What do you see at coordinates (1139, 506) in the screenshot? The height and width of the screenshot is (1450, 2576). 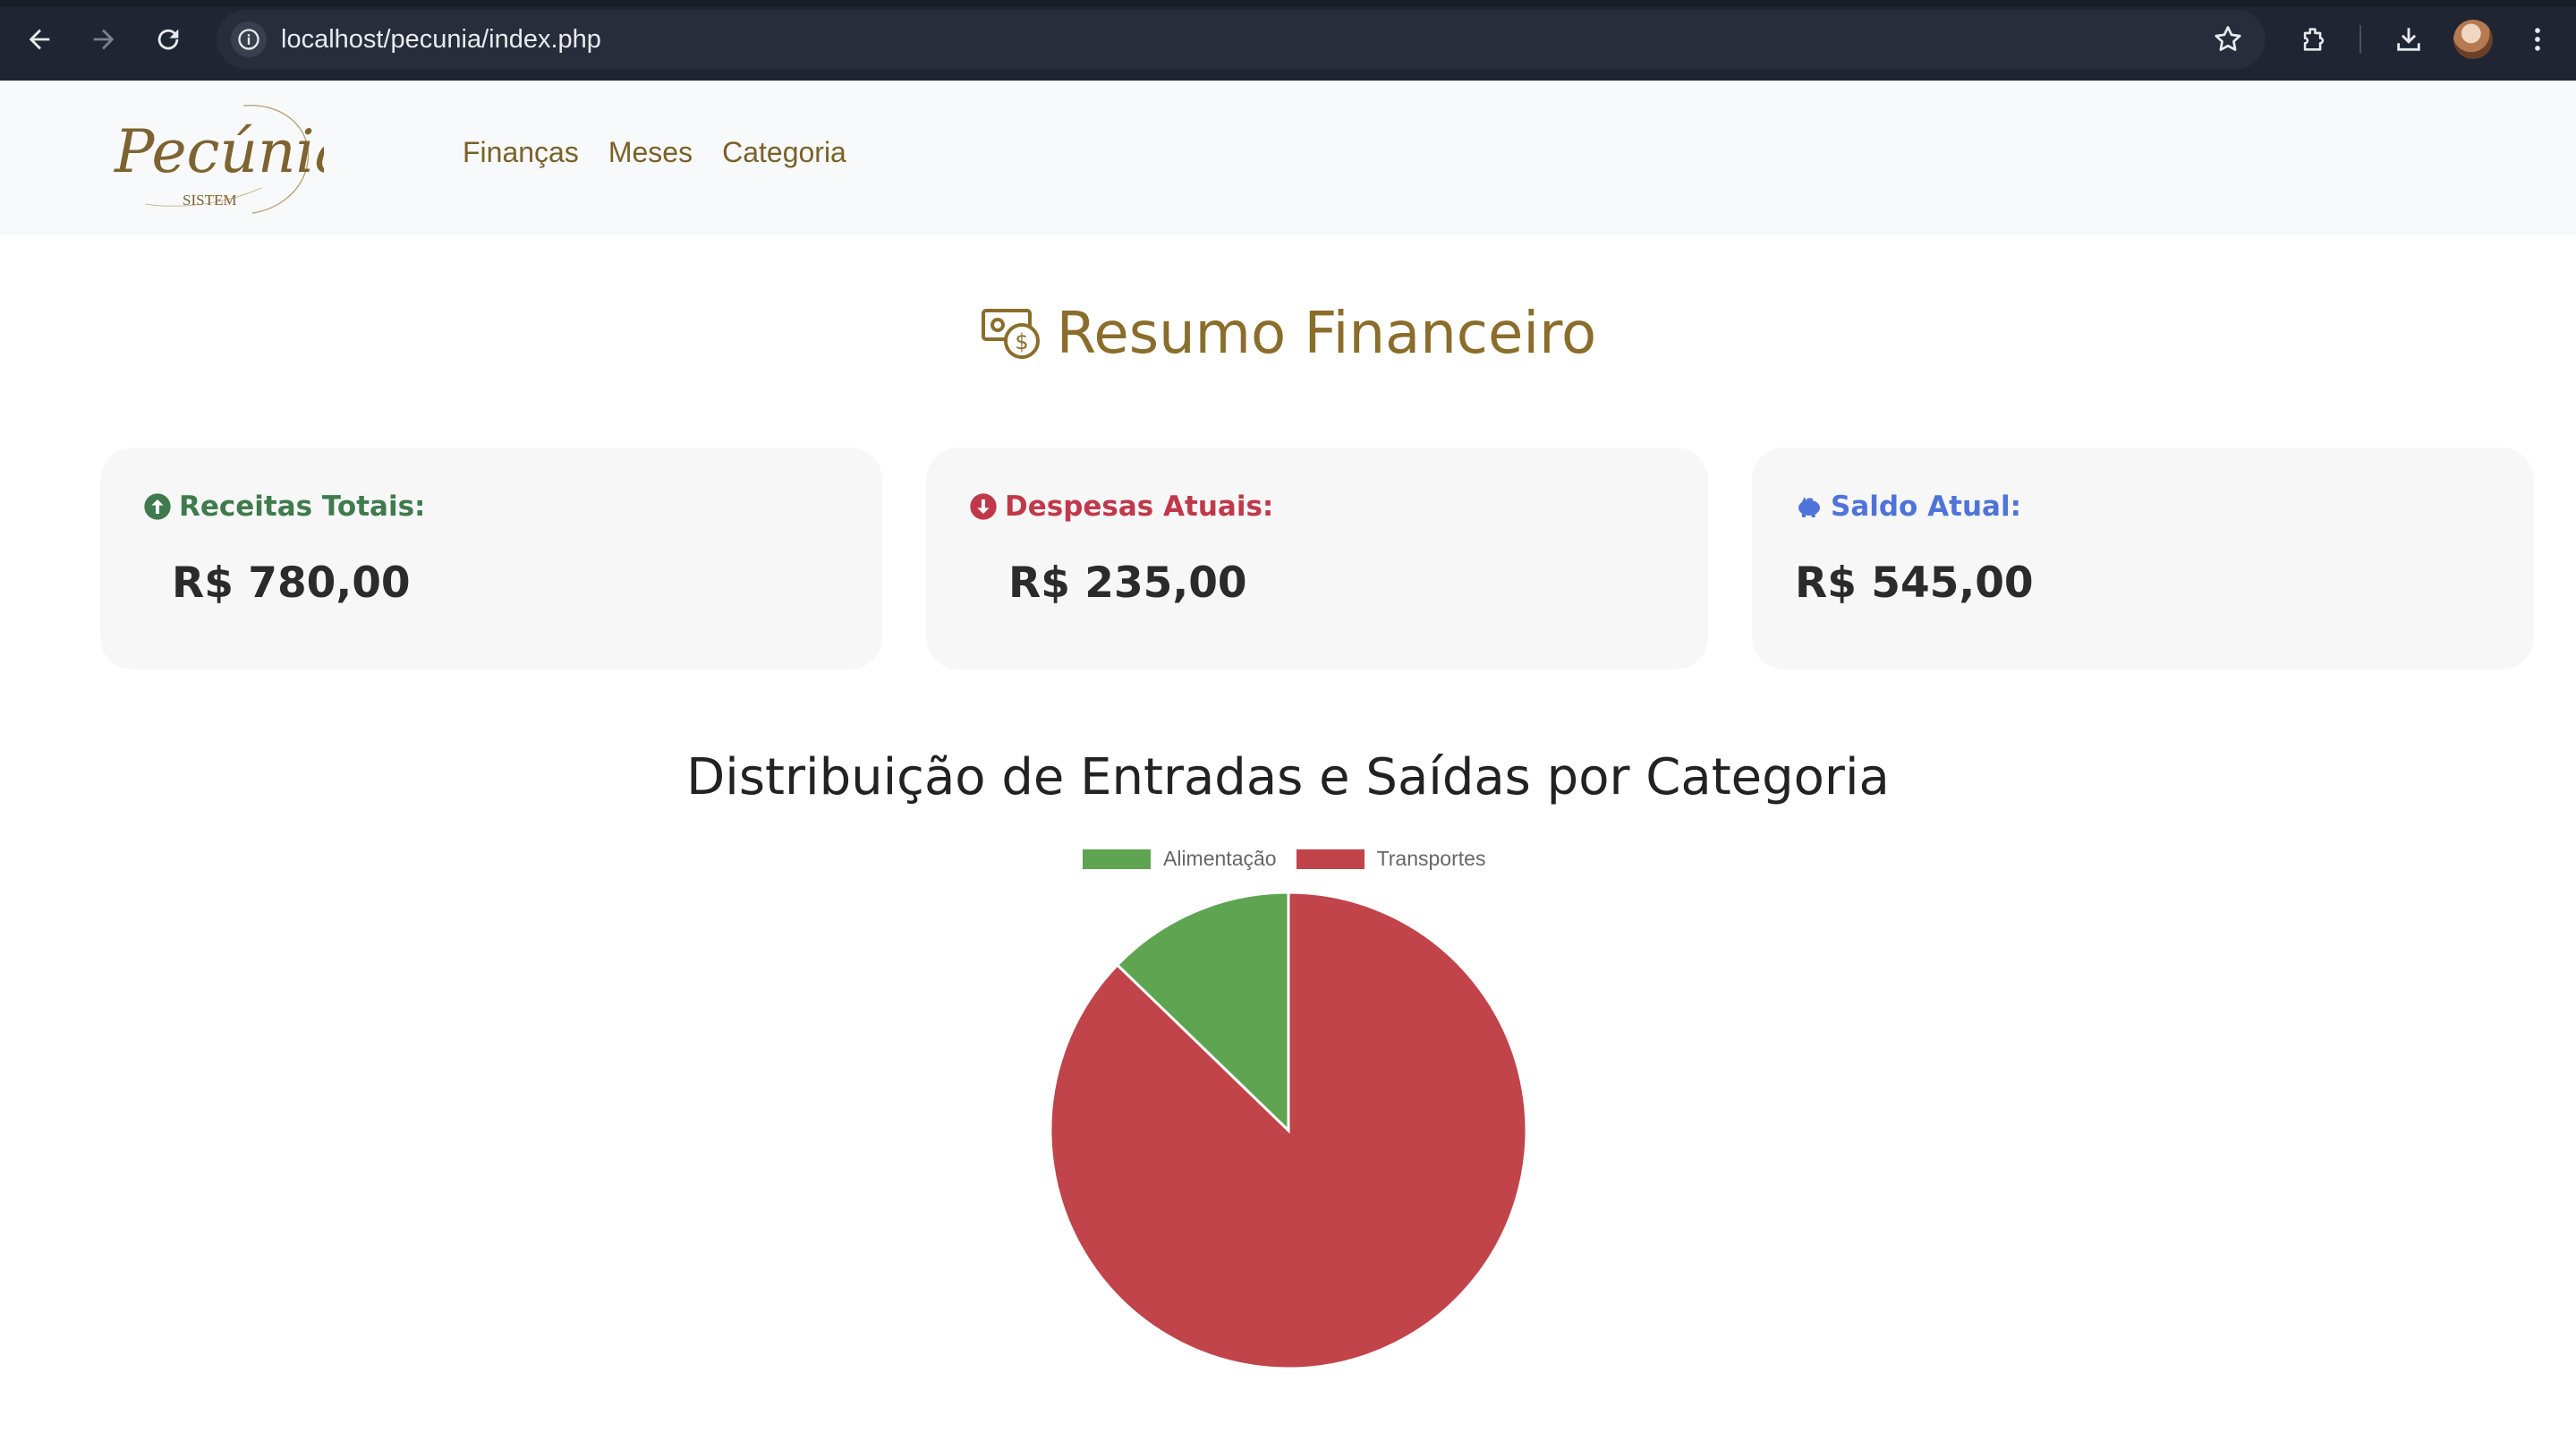 I see `card-despesas-label: Despesas Atuais:` at bounding box center [1139, 506].